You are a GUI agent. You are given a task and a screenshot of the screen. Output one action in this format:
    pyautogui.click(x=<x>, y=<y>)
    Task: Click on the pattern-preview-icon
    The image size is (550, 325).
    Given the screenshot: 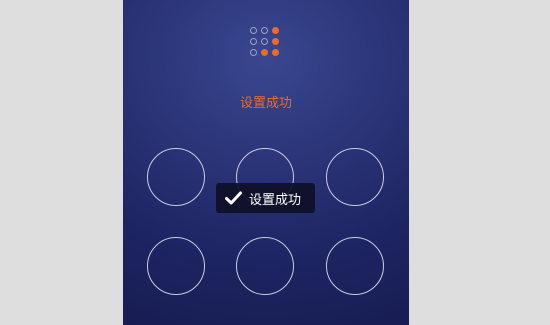 What is the action you would take?
    pyautogui.click(x=266, y=43)
    